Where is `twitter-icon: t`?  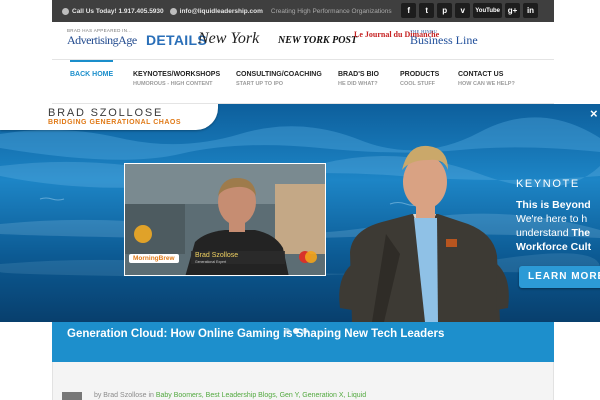 twitter-icon: t is located at coordinates (427, 10).